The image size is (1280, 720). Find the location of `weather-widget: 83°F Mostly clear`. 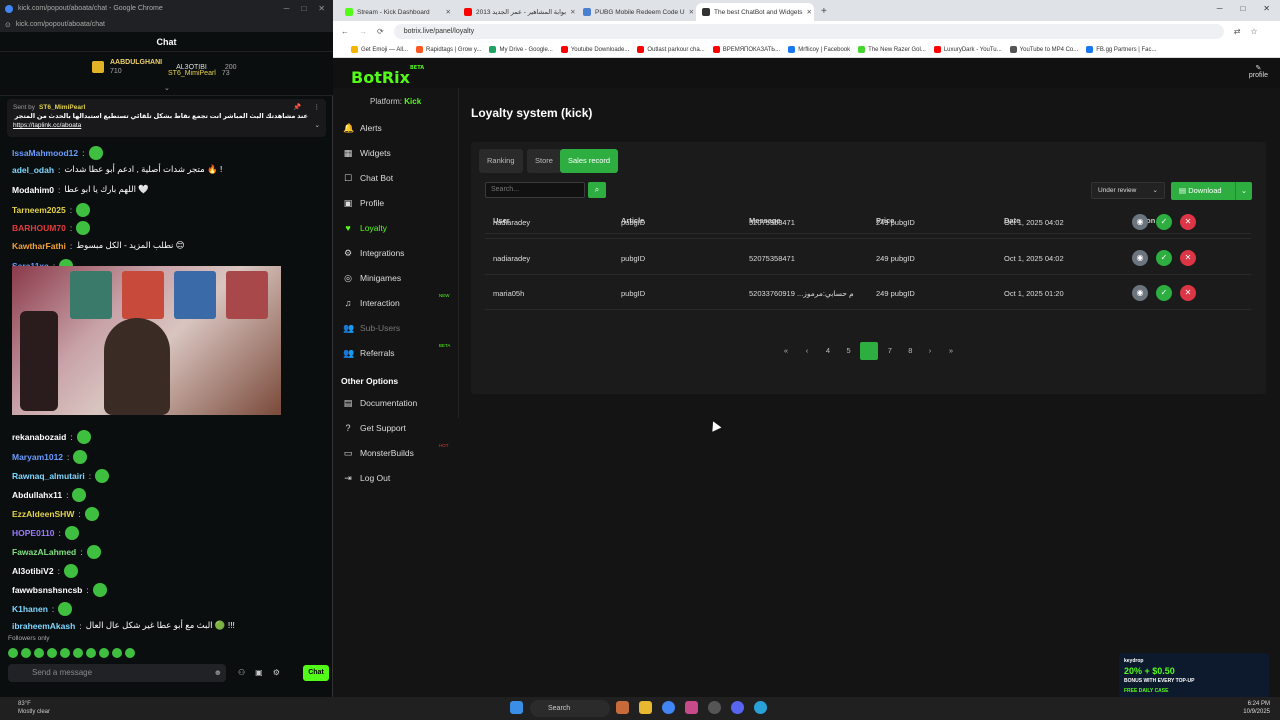

weather-widget: 83°F Mostly clear is located at coordinates (34, 708).